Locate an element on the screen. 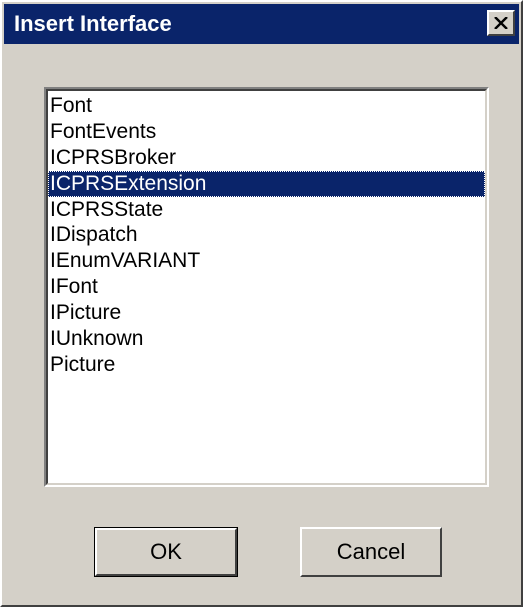 The height and width of the screenshot is (607, 523). cancel-button: Cancel is located at coordinates (371, 552).